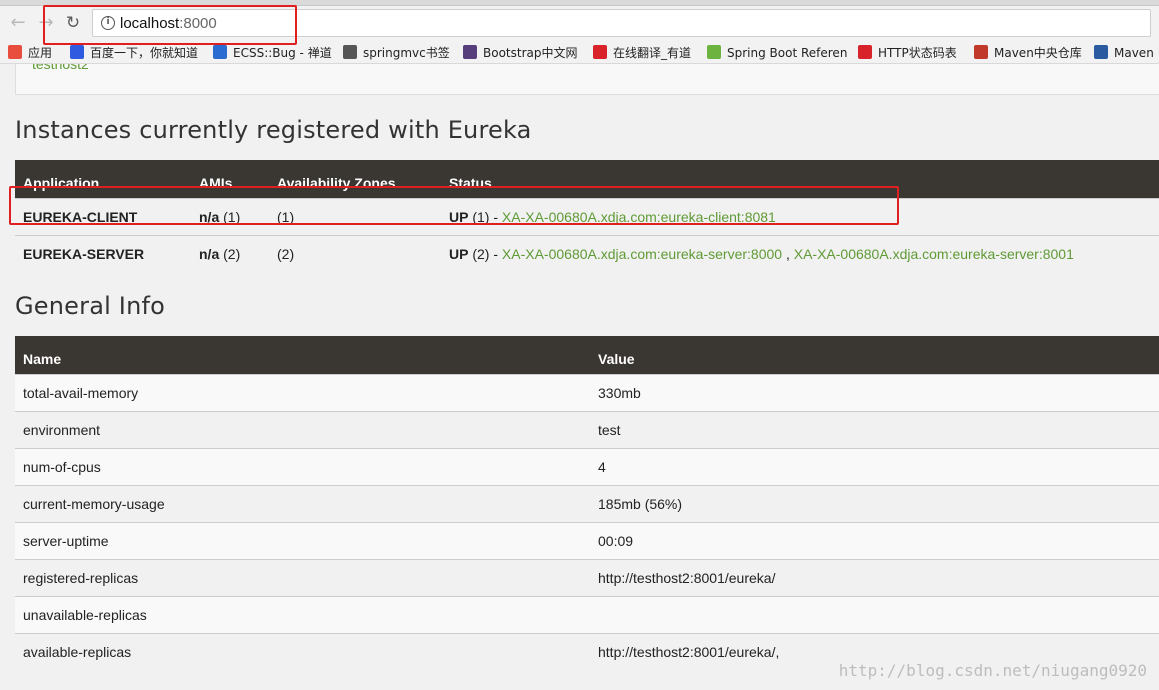 The height and width of the screenshot is (690, 1159). I want to click on bookmark-label: Maven, so click(1134, 53).